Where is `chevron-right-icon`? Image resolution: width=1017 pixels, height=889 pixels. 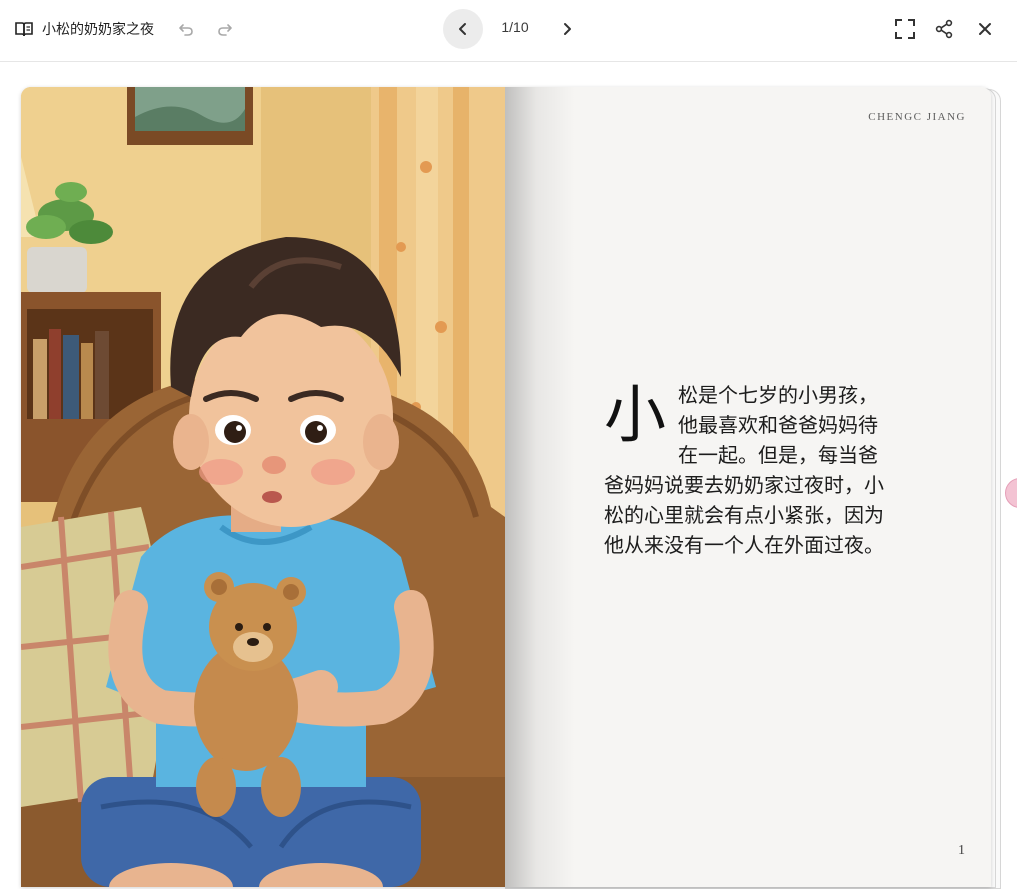 chevron-right-icon is located at coordinates (567, 29).